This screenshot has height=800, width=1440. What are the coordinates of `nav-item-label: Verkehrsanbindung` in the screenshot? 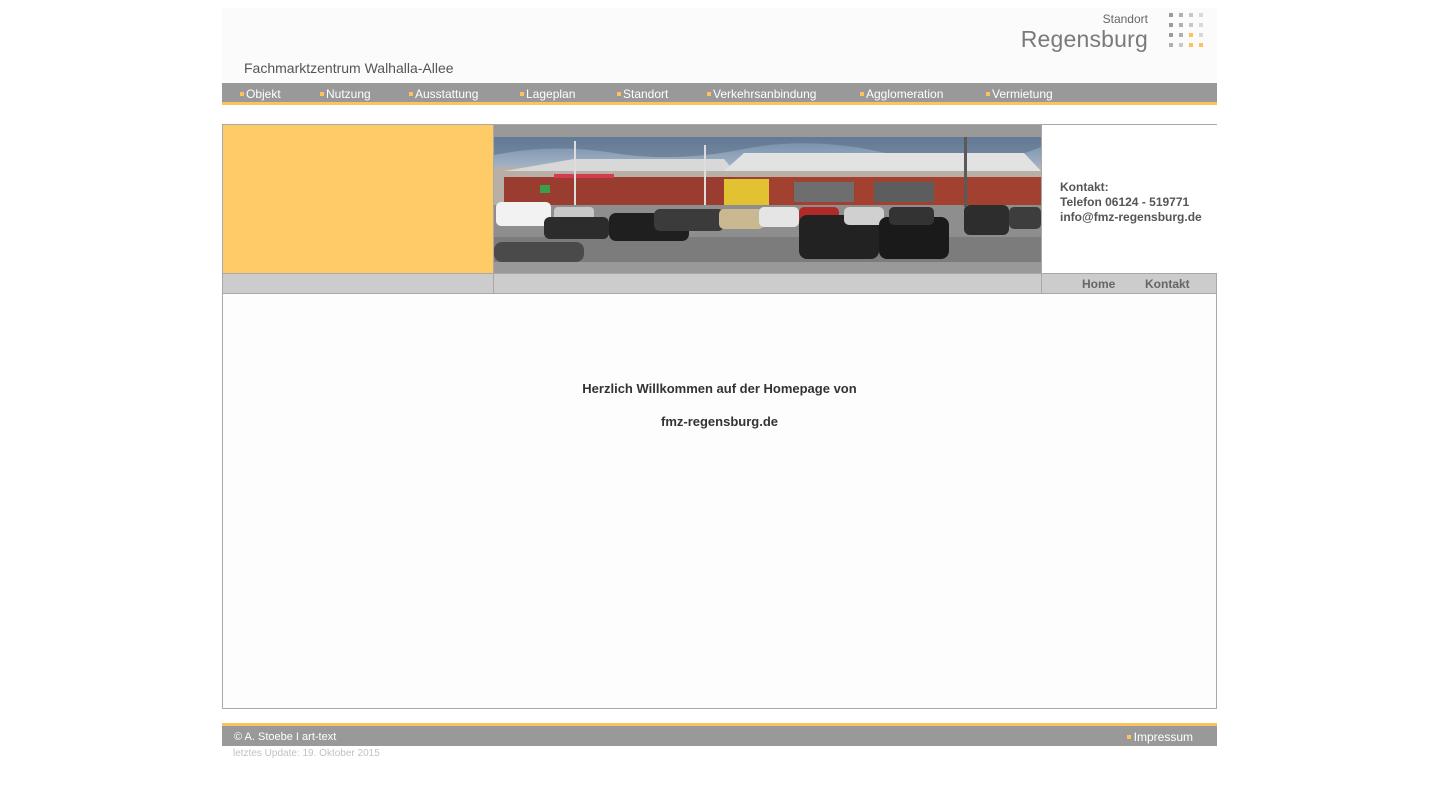 It's located at (765, 94).